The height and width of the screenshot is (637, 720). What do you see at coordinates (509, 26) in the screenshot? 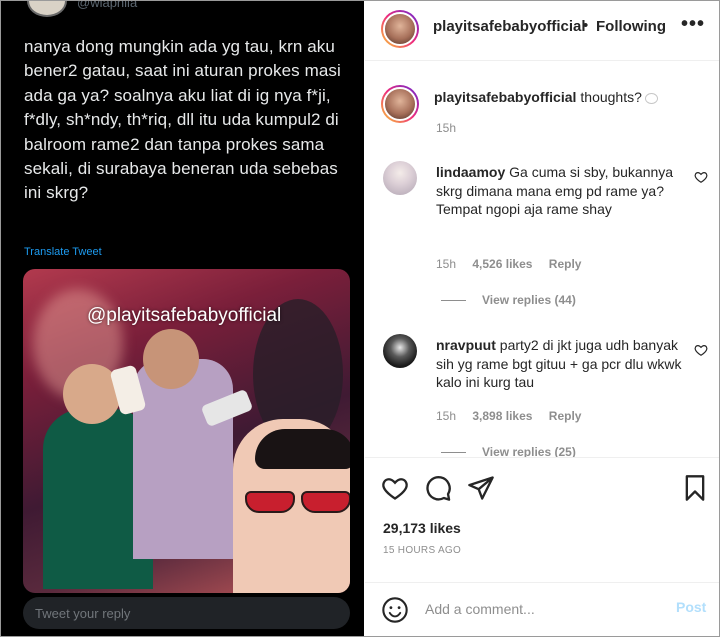
I see `account-username: playitsafebabyofficial` at bounding box center [509, 26].